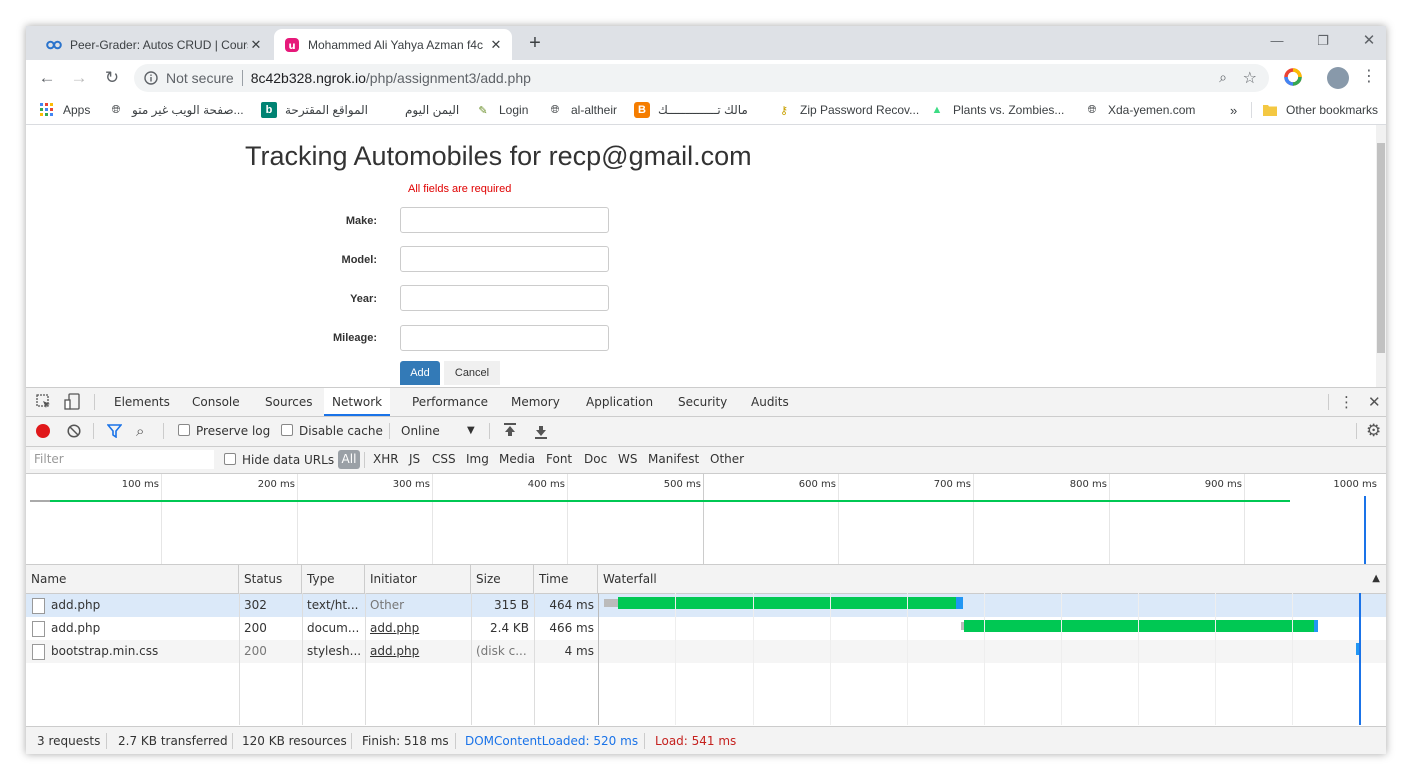  What do you see at coordinates (189, 78) in the screenshot?
I see `security-indicator: Not secure` at bounding box center [189, 78].